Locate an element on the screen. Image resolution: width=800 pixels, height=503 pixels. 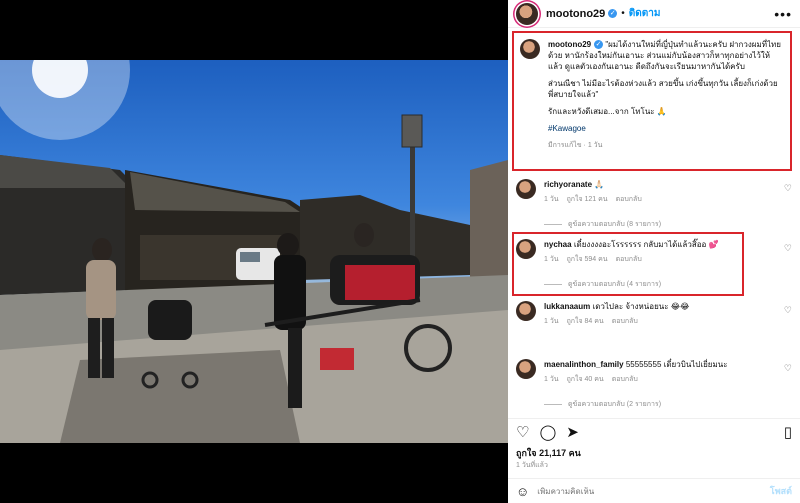
post-header: mootono29 ✓ • ติดตาม ••• is located at coordinates (654, 14).